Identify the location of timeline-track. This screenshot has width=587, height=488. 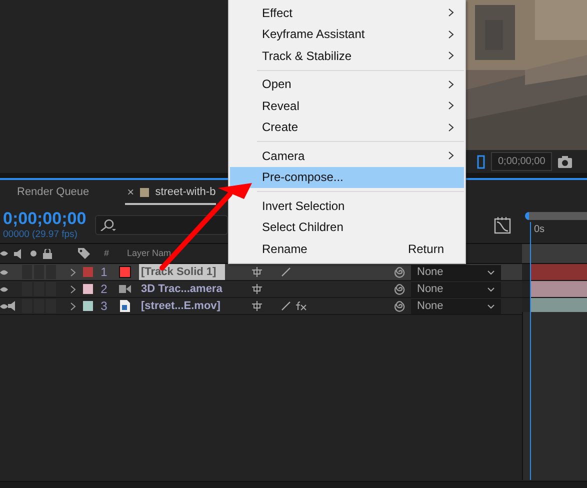
(554, 253).